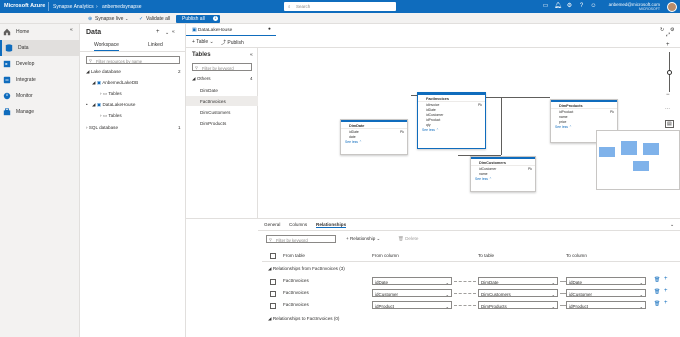 The image size is (680, 337). I want to click on nav-item-home: Home, so click(40, 32).